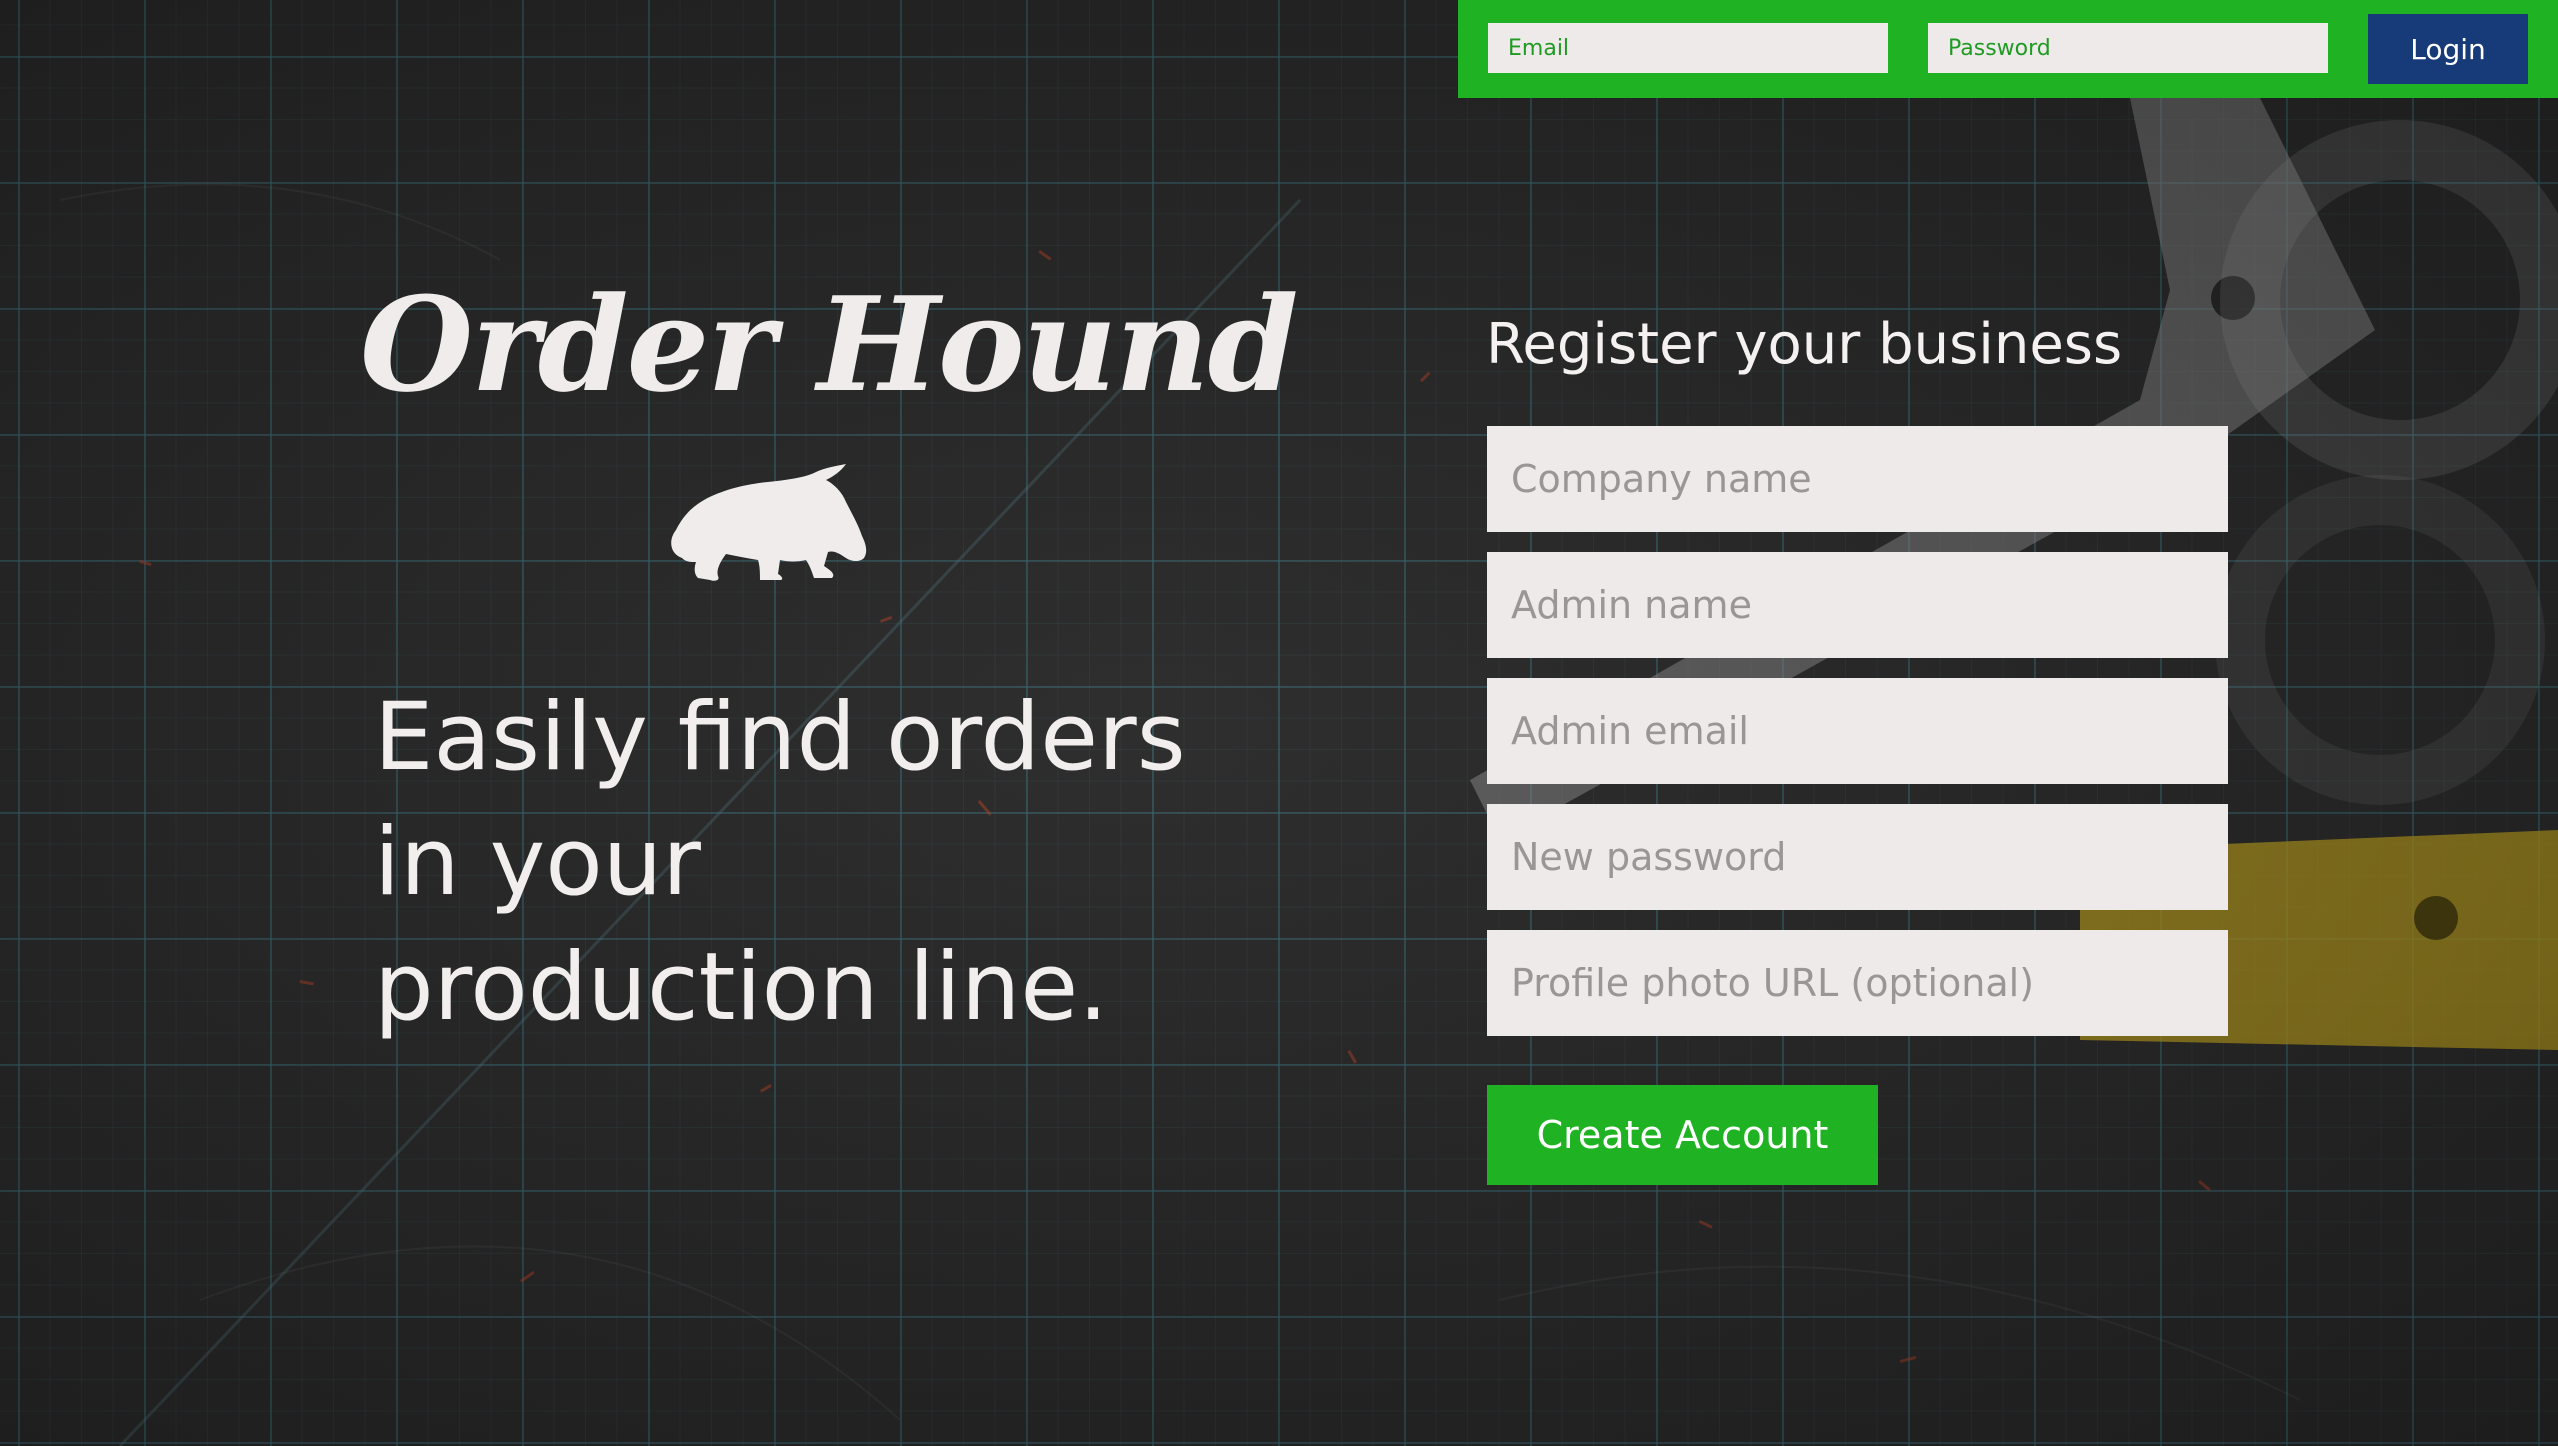 The width and height of the screenshot is (2558, 1446). Describe the element at coordinates (1857, 731) in the screenshot. I see `admin-email-input` at that location.